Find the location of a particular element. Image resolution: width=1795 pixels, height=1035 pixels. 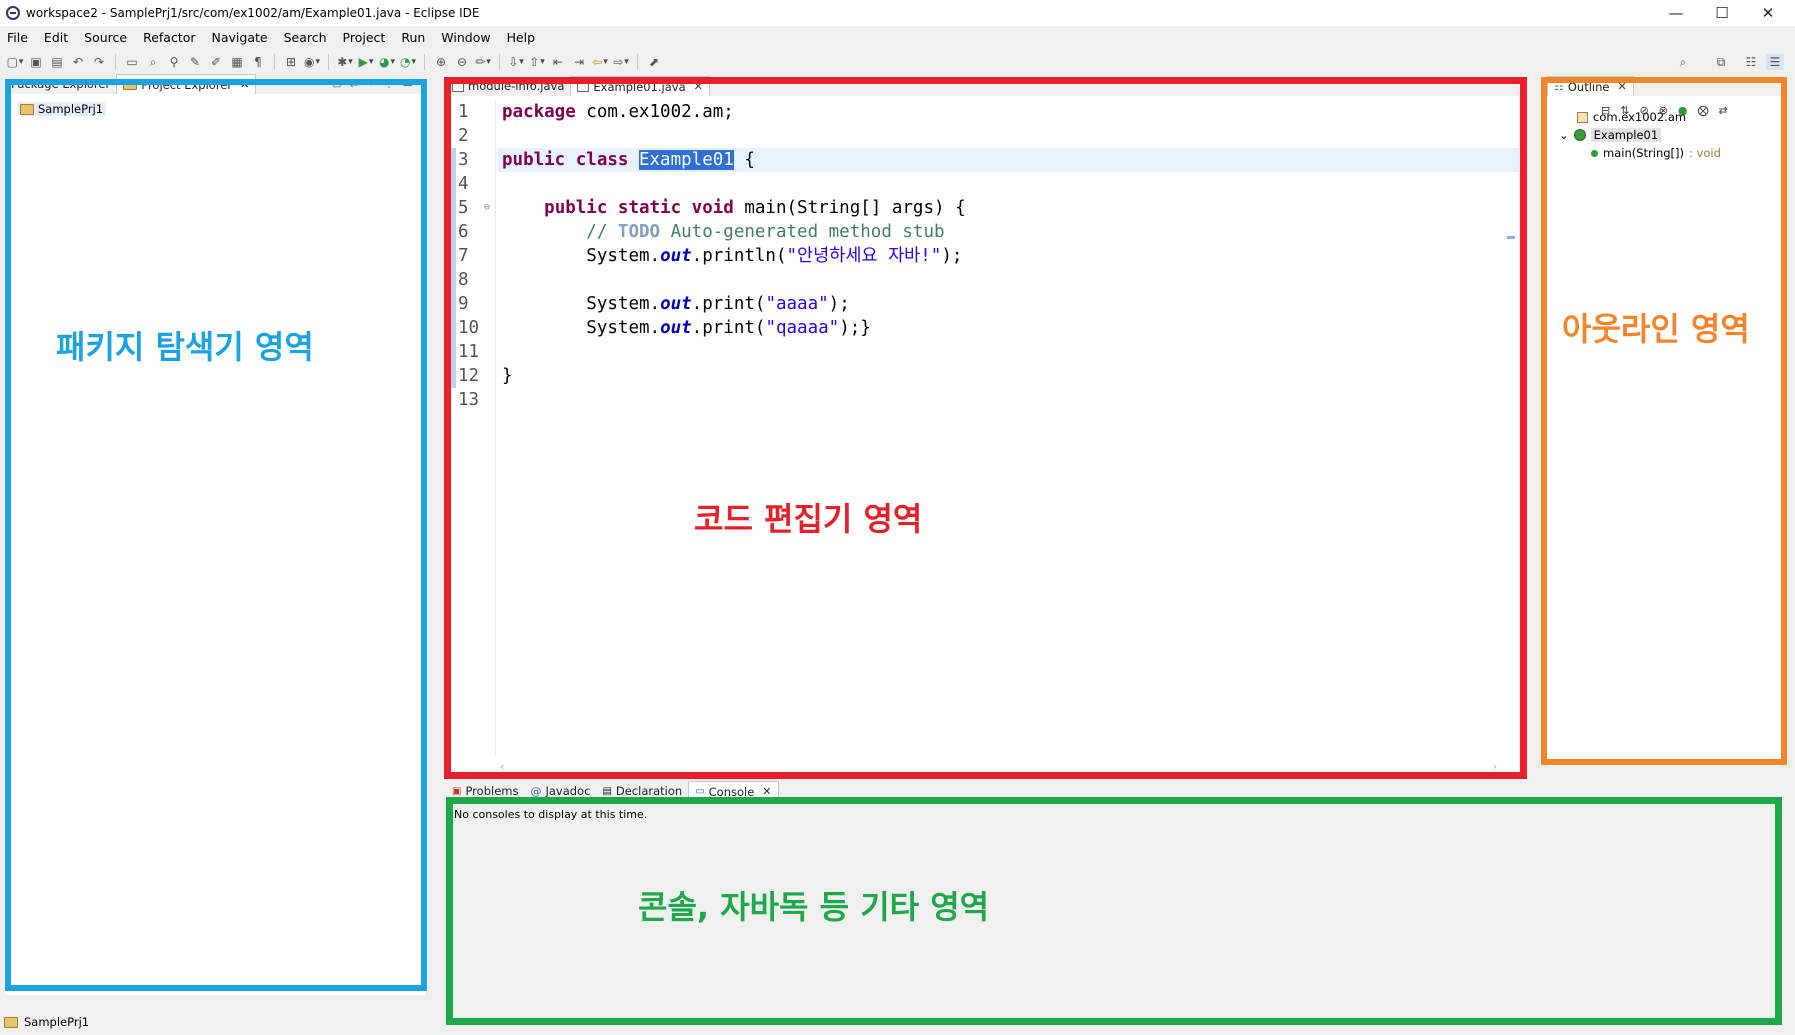

tab-label: Problems is located at coordinates (492, 791).